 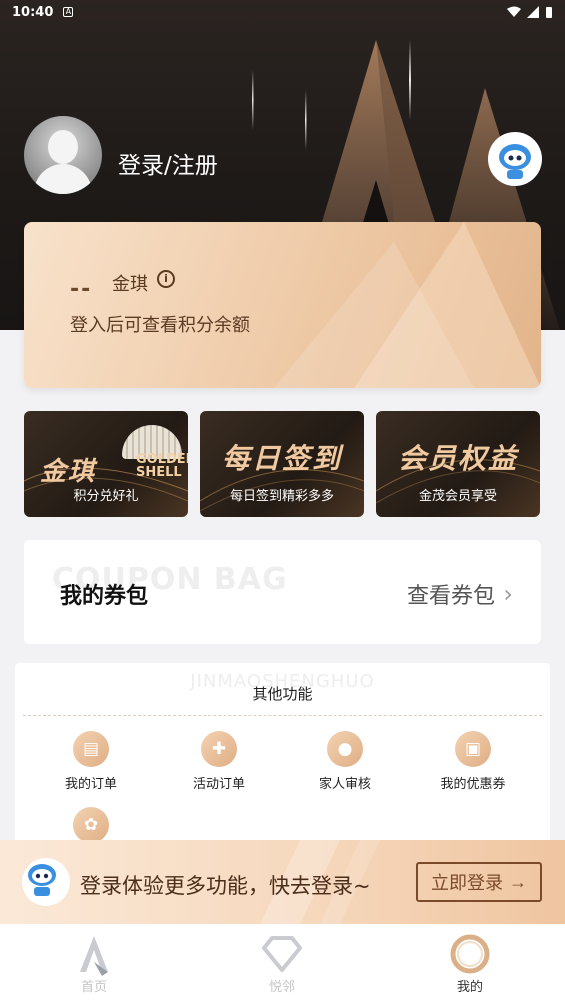 What do you see at coordinates (282, 954) in the screenshot?
I see `diamond-icon` at bounding box center [282, 954].